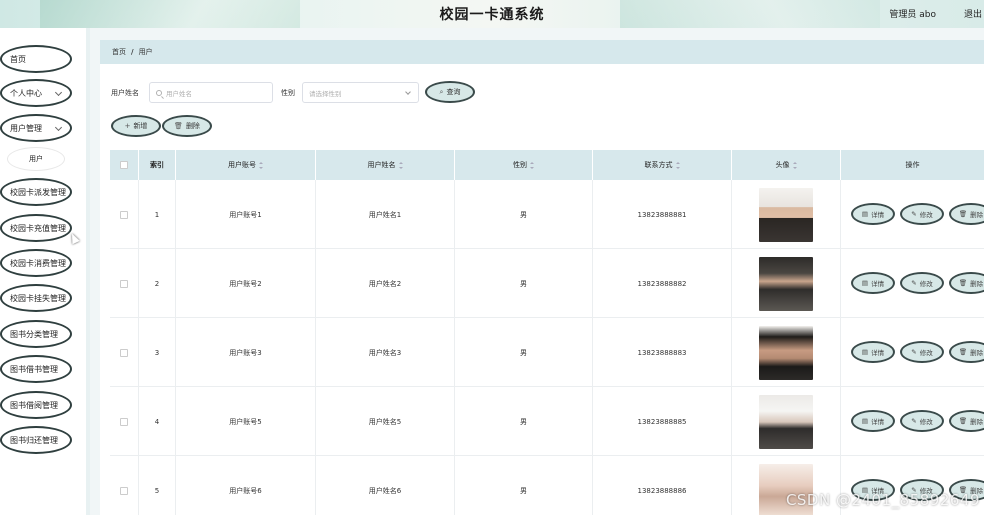  I want to click on search-icon: ⌕, so click(441, 91).